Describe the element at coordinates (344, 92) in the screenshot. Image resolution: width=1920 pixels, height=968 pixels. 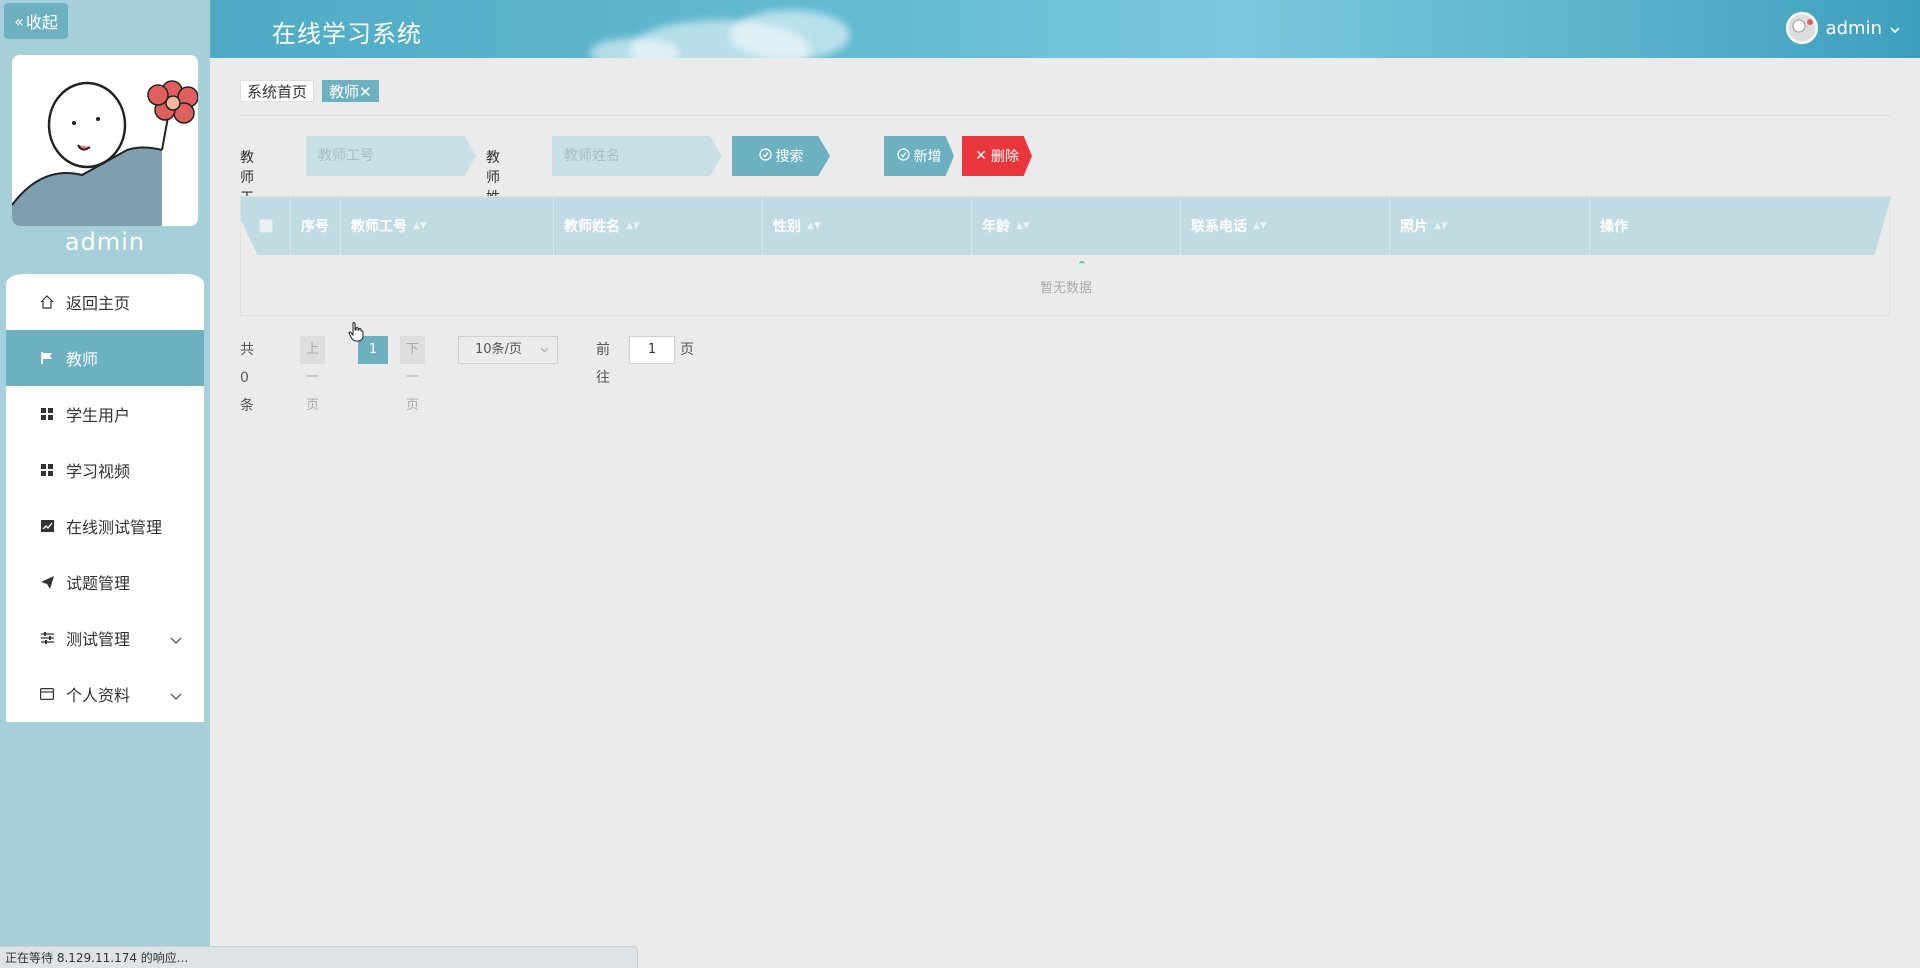
I see `tab-label: 教师` at that location.